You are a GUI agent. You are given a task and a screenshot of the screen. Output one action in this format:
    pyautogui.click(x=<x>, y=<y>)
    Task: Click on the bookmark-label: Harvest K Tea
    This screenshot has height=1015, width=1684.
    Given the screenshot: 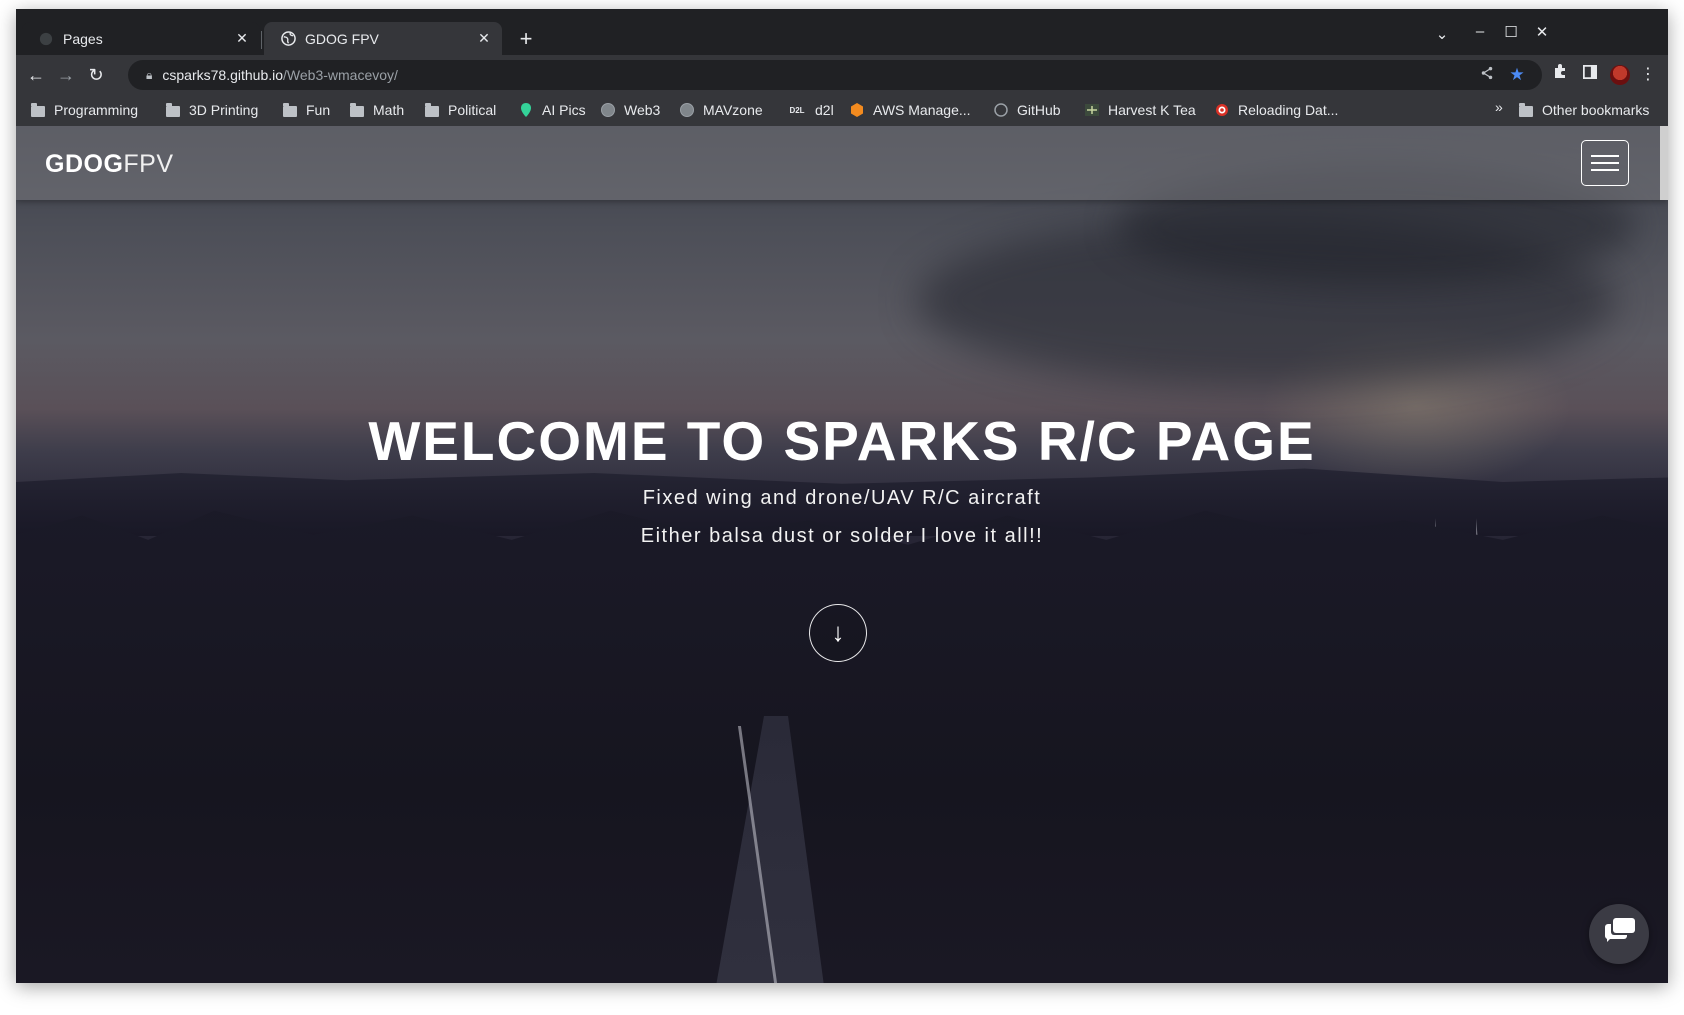 What is the action you would take?
    pyautogui.click(x=1152, y=110)
    